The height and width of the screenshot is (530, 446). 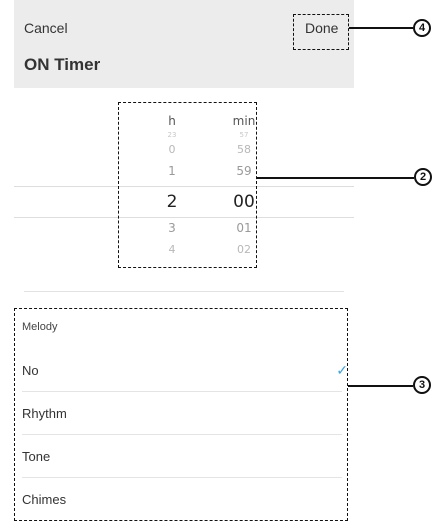 What do you see at coordinates (422, 385) in the screenshot?
I see `callout-3: 3` at bounding box center [422, 385].